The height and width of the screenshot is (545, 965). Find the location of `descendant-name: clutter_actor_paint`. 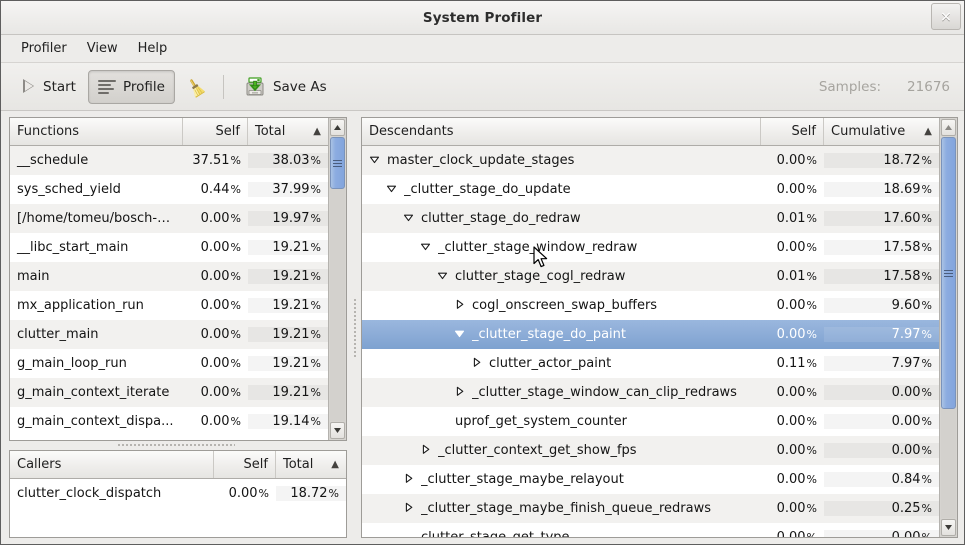

descendant-name: clutter_actor_paint is located at coordinates (550, 363).